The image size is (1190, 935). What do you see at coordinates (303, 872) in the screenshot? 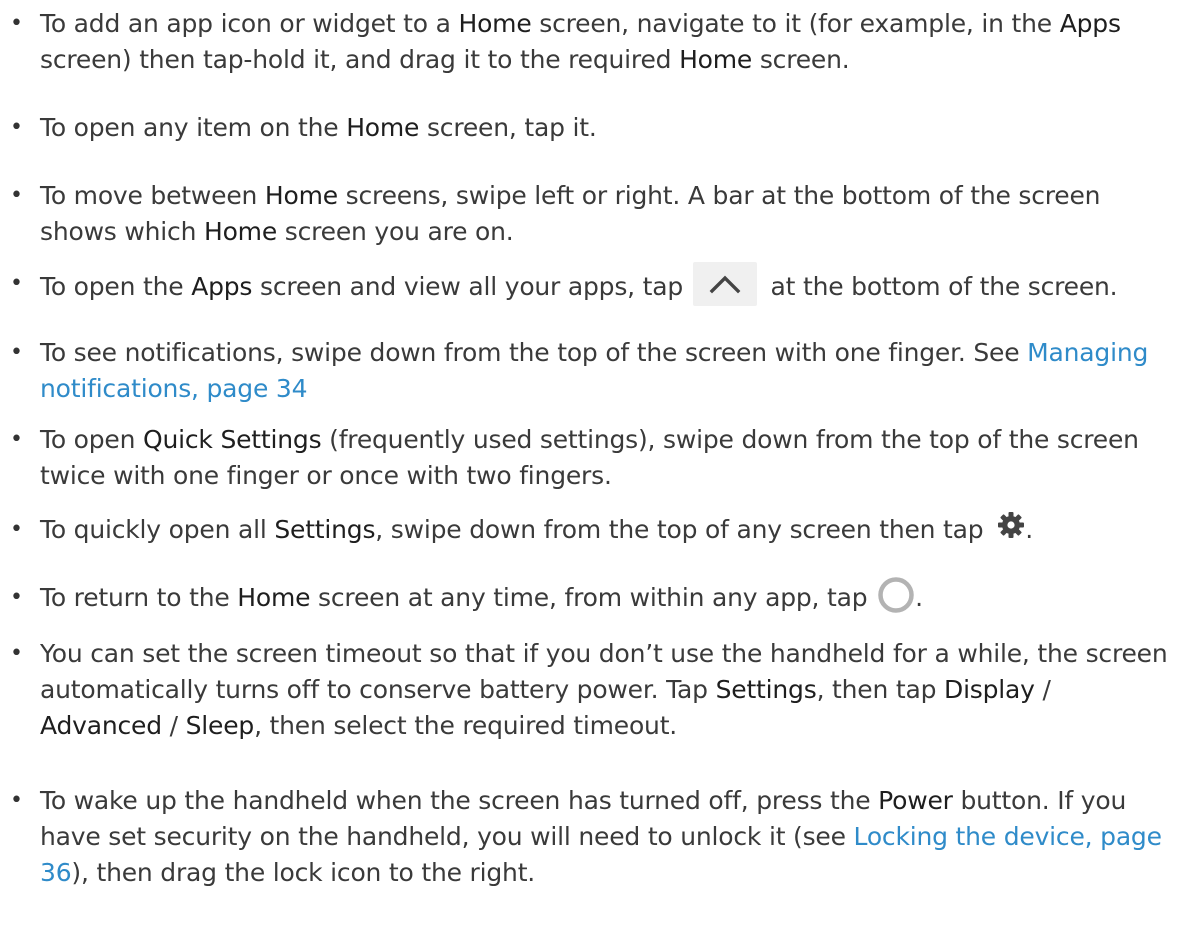
I see `text-run: ), then drag the lock icon to the right.` at bounding box center [303, 872].